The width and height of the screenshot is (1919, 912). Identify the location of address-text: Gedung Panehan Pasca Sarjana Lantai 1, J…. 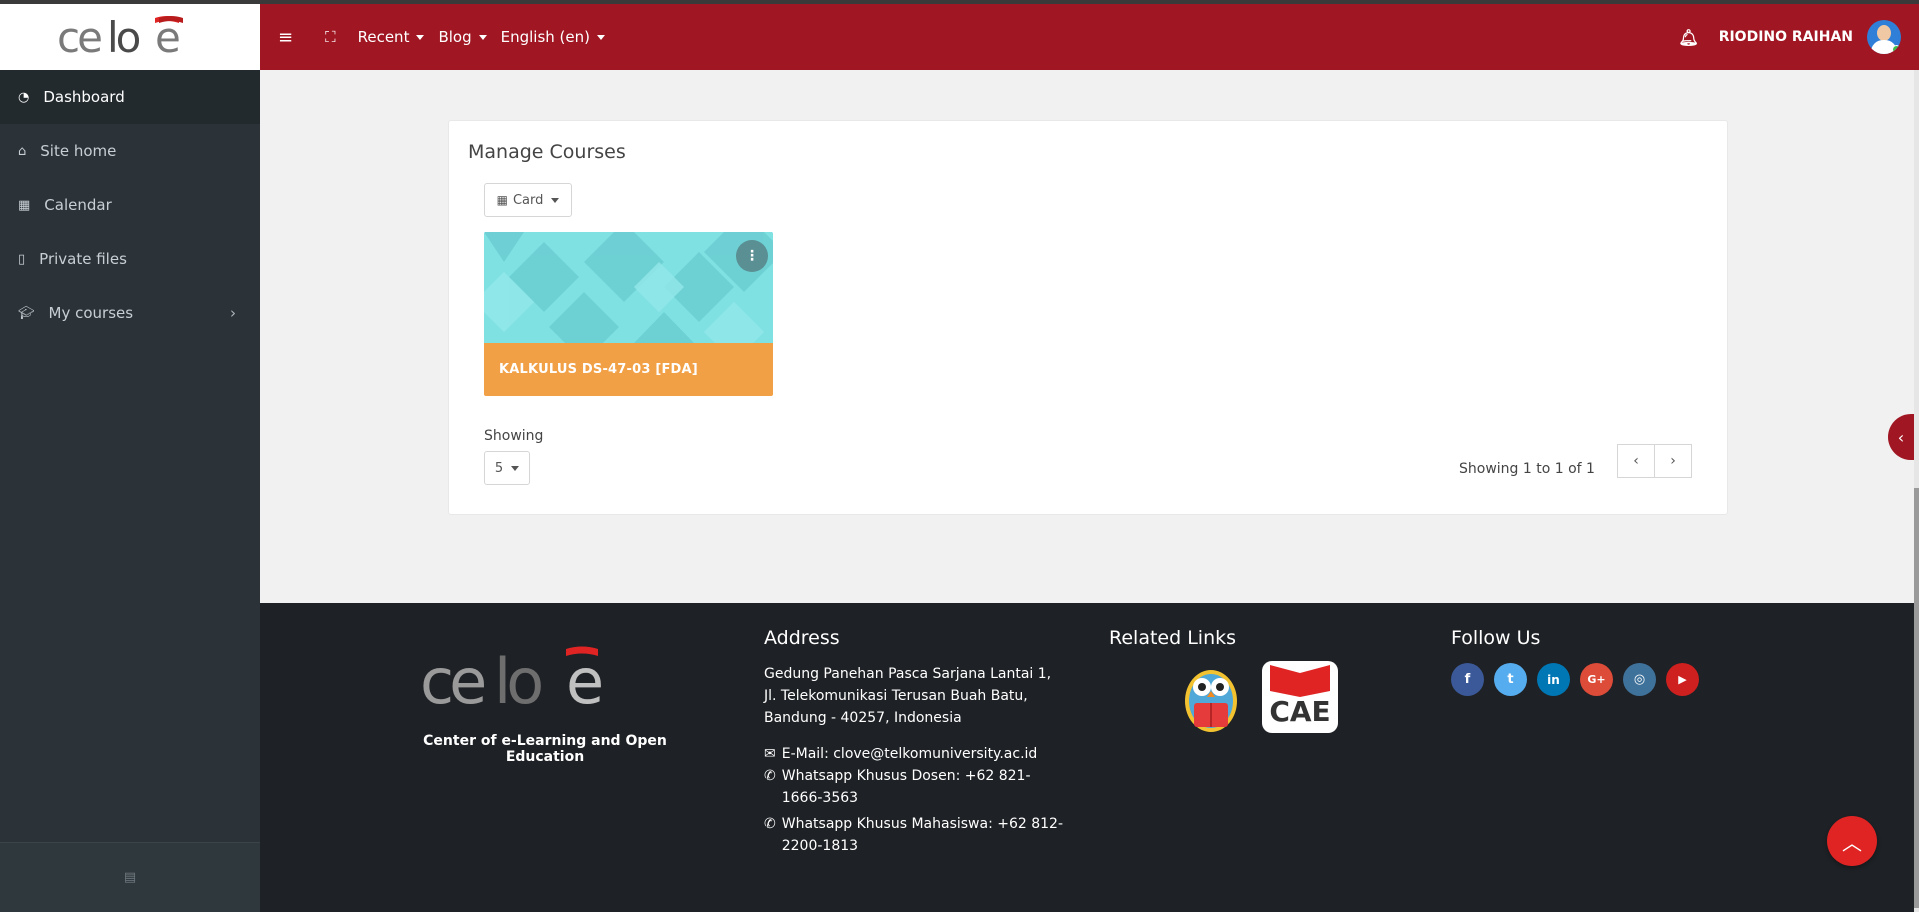
(908, 696).